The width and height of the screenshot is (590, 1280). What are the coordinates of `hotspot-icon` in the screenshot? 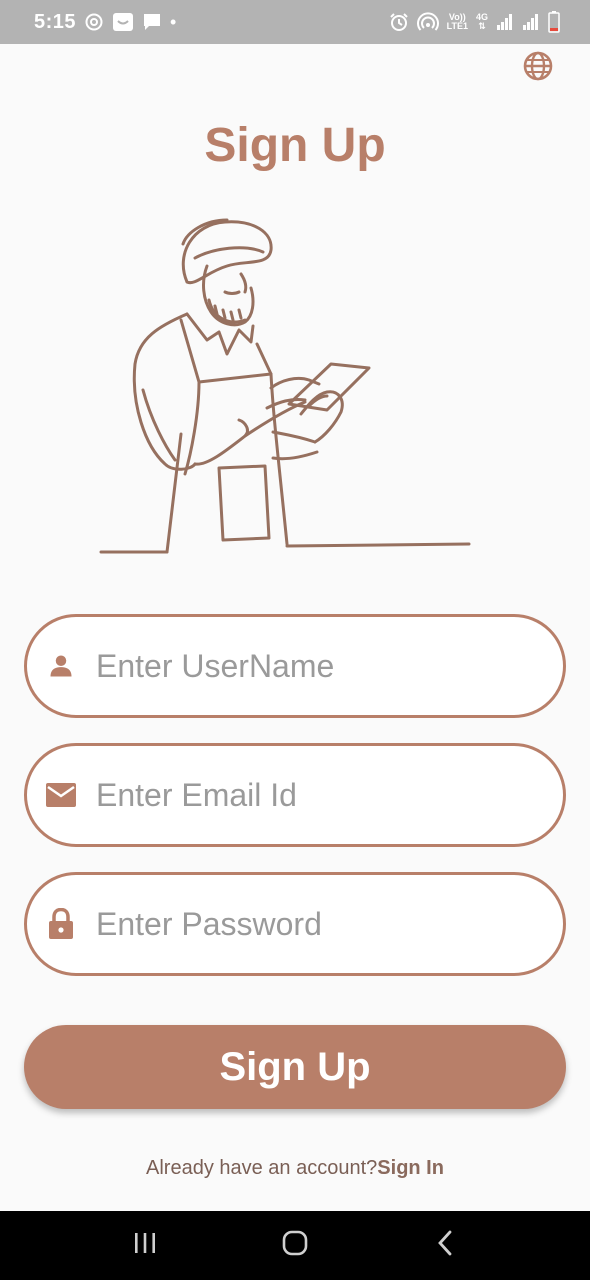 It's located at (427, 22).